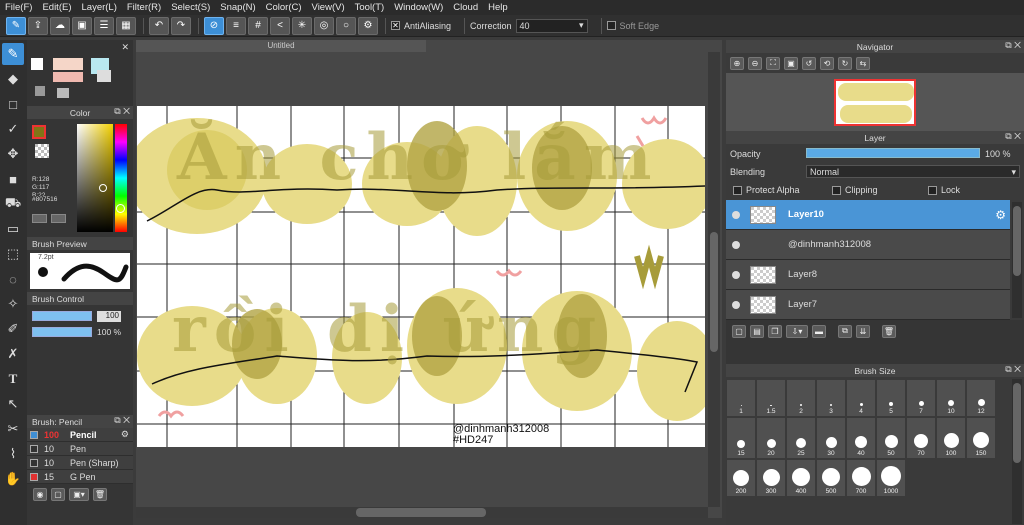 This screenshot has height=525, width=1024. Describe the element at coordinates (13, 54) in the screenshot. I see `brush-tool-icon: ✎` at that location.